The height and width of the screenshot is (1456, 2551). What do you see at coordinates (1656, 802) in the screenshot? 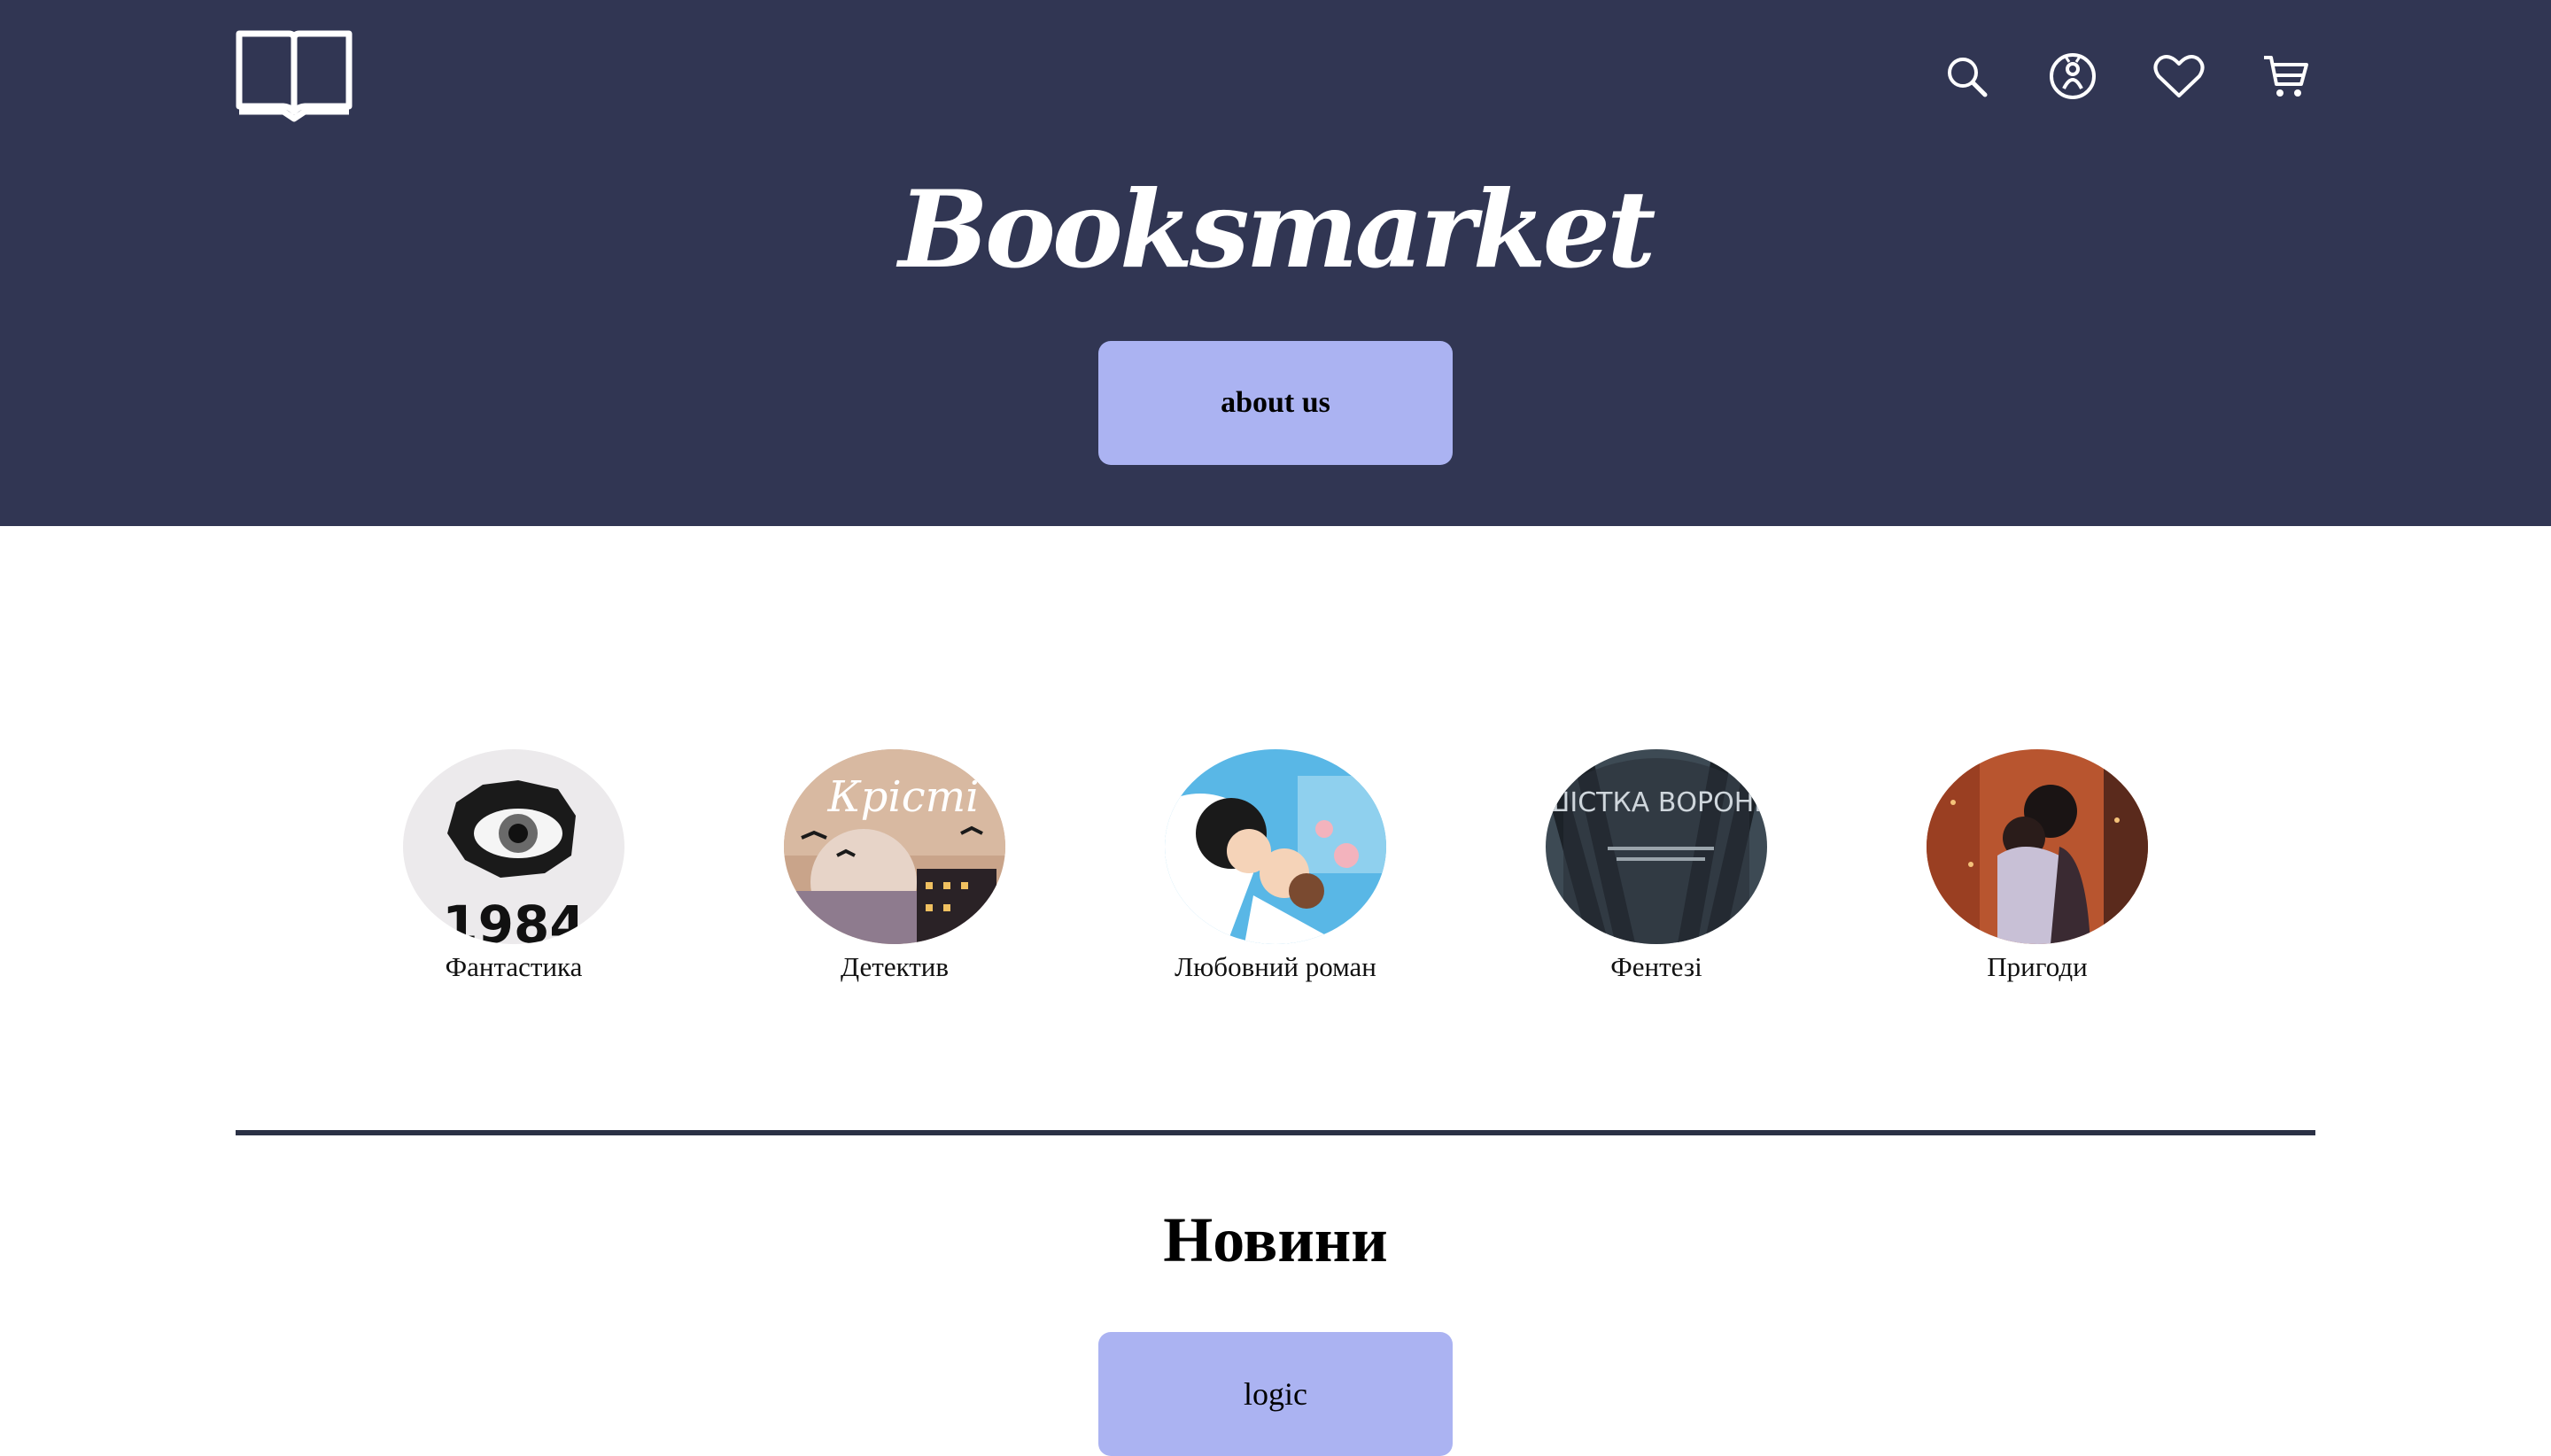
I see `cover-text: ШІСТКА ВОРОНІВ` at bounding box center [1656, 802].